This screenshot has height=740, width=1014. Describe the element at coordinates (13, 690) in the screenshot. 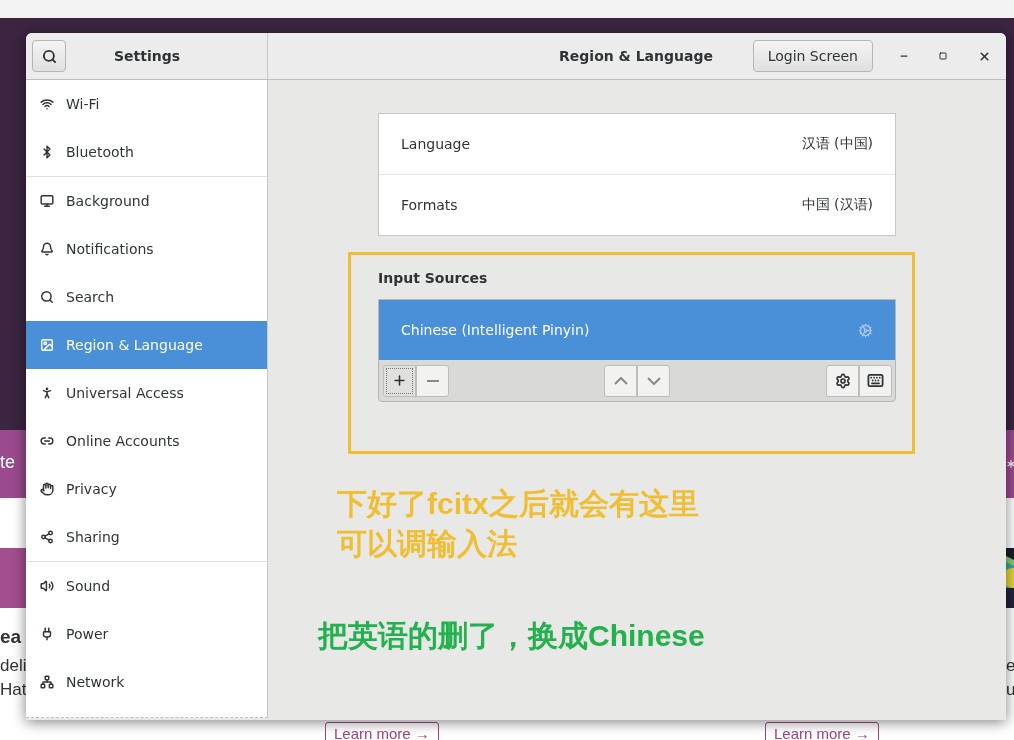

I see `body-text: Hat` at that location.